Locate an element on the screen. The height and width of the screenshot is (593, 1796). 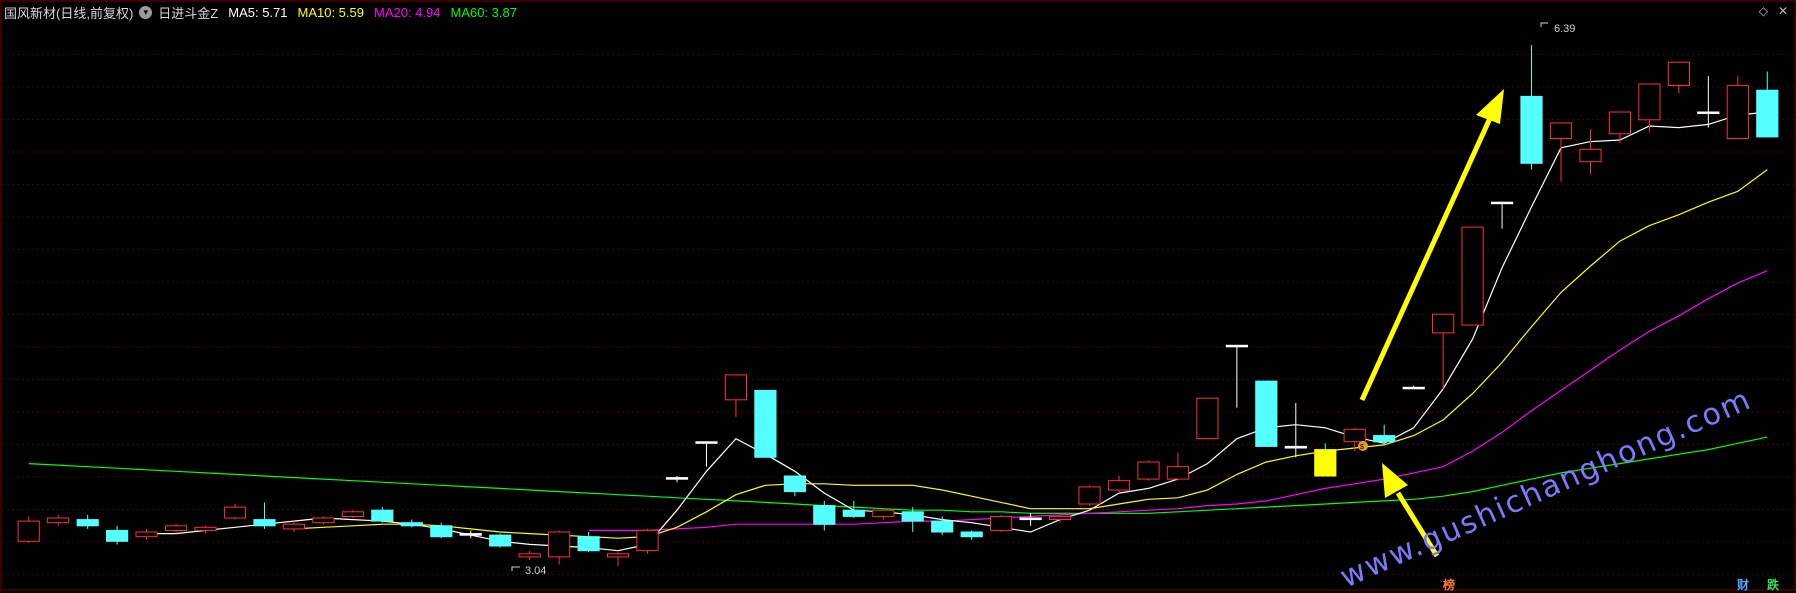
die-badge: 跌 is located at coordinates (1773, 584).